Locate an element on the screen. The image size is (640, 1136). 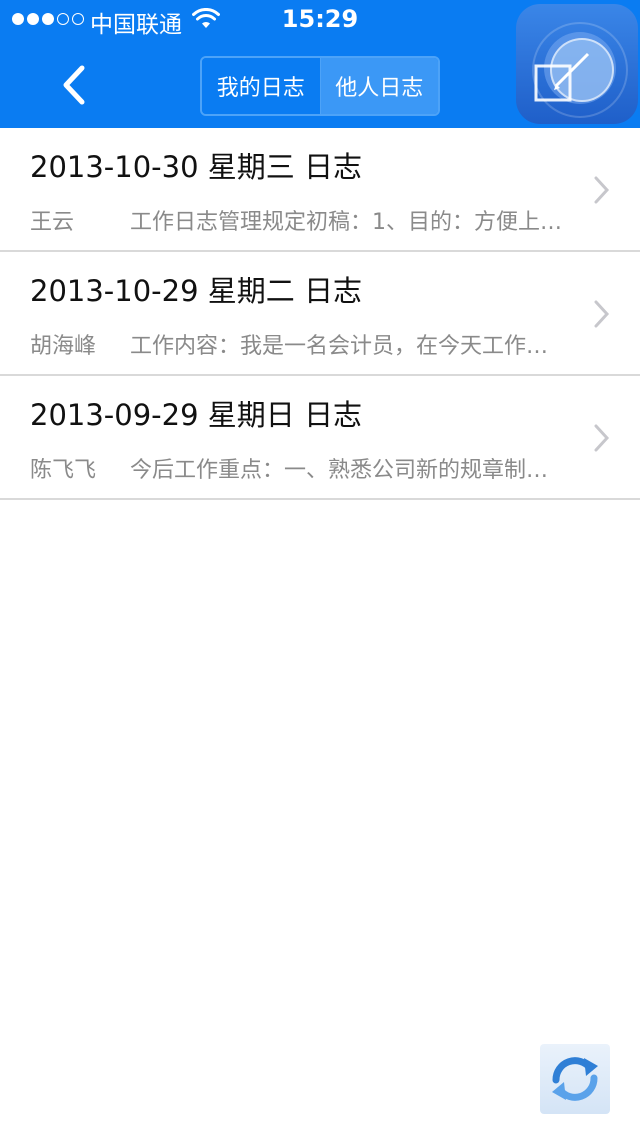
navigation-bar: 中国联通 15:29 我的日志 他人日志 is located at coordinates (320, 64).